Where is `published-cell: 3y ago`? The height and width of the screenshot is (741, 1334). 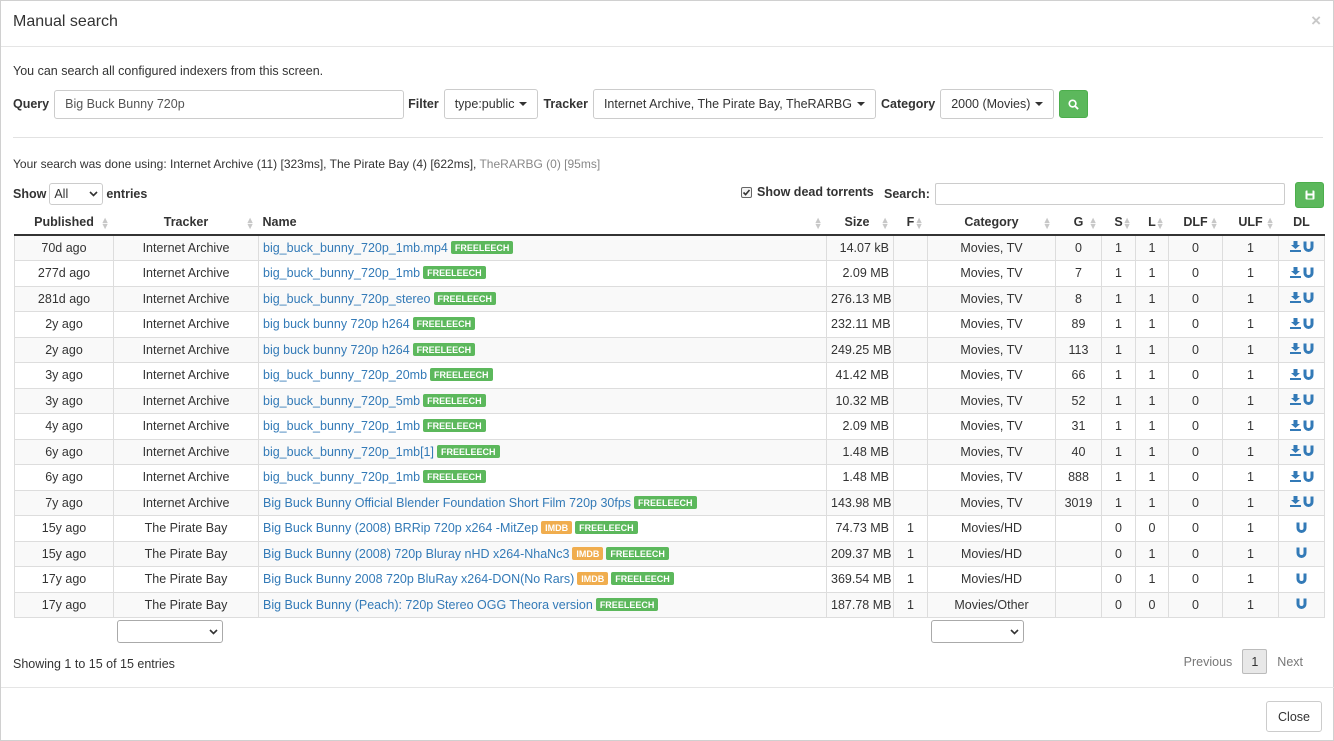
published-cell: 3y ago is located at coordinates (64, 375).